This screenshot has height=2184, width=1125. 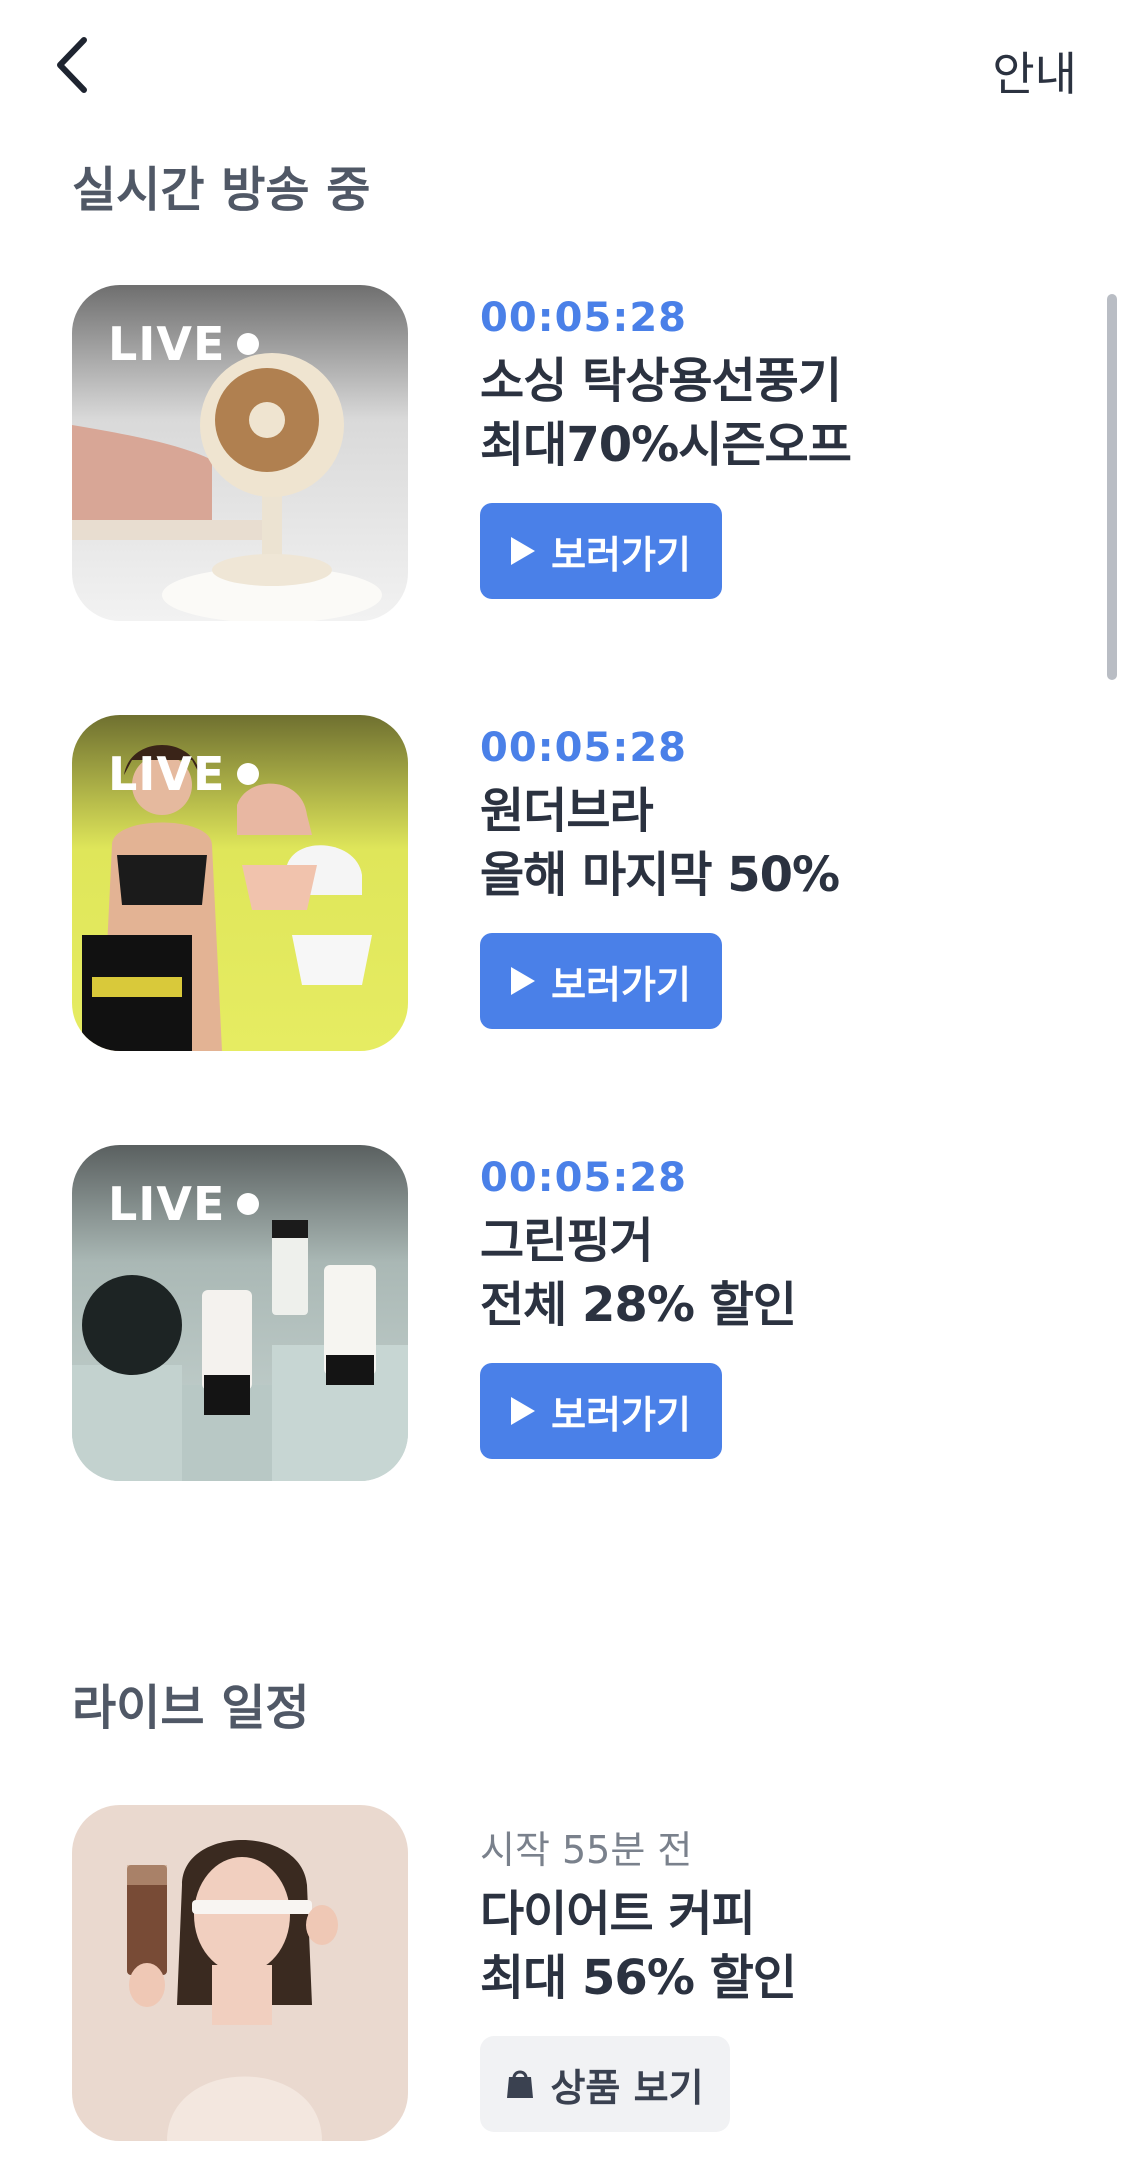 What do you see at coordinates (638, 1305) in the screenshot?
I see `live-title-line2: 전체 28% 할인` at bounding box center [638, 1305].